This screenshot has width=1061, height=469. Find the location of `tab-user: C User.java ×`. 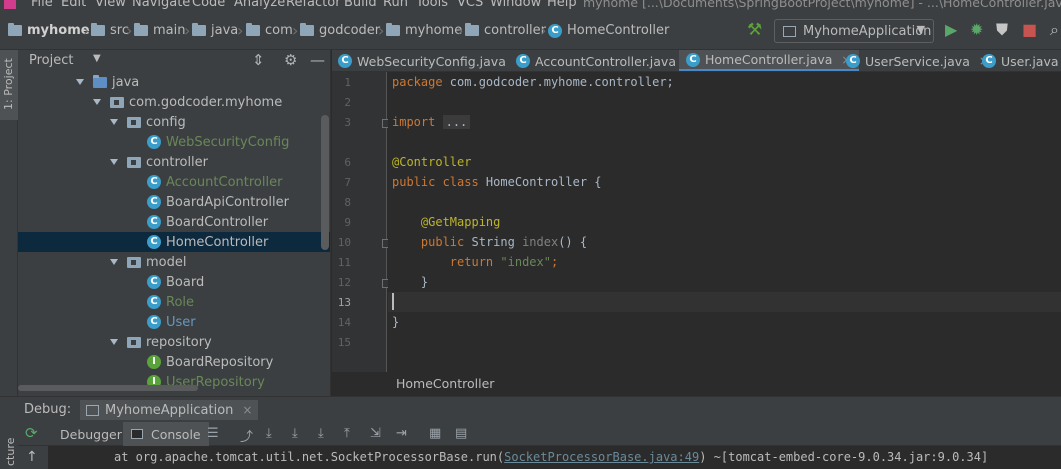

tab-user: C User.java × is located at coordinates (1021, 60).